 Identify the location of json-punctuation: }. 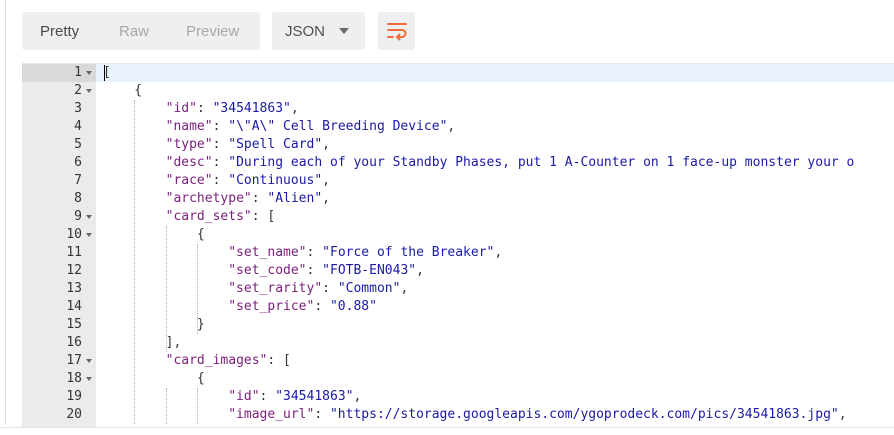
(154, 324).